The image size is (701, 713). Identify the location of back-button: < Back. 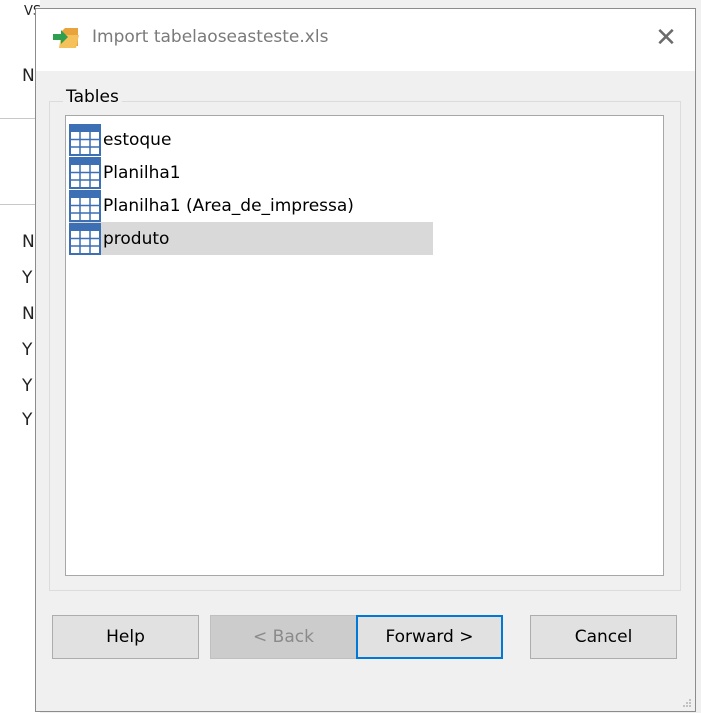
(283, 637).